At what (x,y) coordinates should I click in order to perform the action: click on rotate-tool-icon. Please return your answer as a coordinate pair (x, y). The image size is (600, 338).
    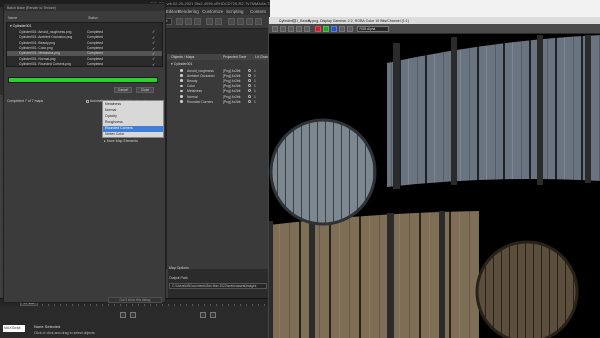
    Looking at the image, I should click on (188, 21).